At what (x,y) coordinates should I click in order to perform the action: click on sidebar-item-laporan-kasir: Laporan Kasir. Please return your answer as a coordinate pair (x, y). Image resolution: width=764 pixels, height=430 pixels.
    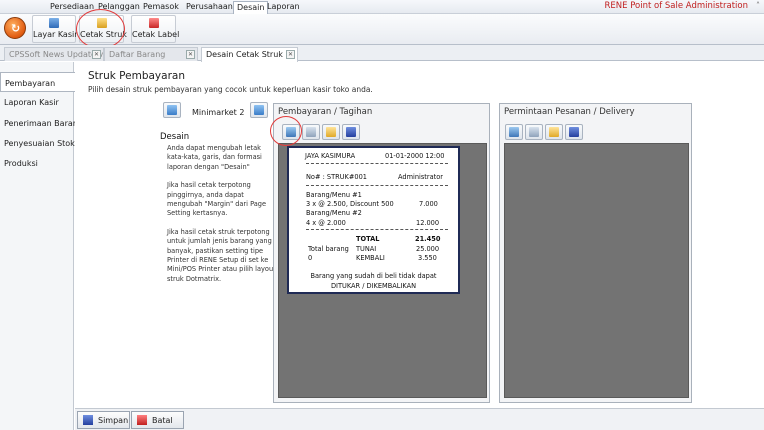
    Looking at the image, I should click on (37, 102).